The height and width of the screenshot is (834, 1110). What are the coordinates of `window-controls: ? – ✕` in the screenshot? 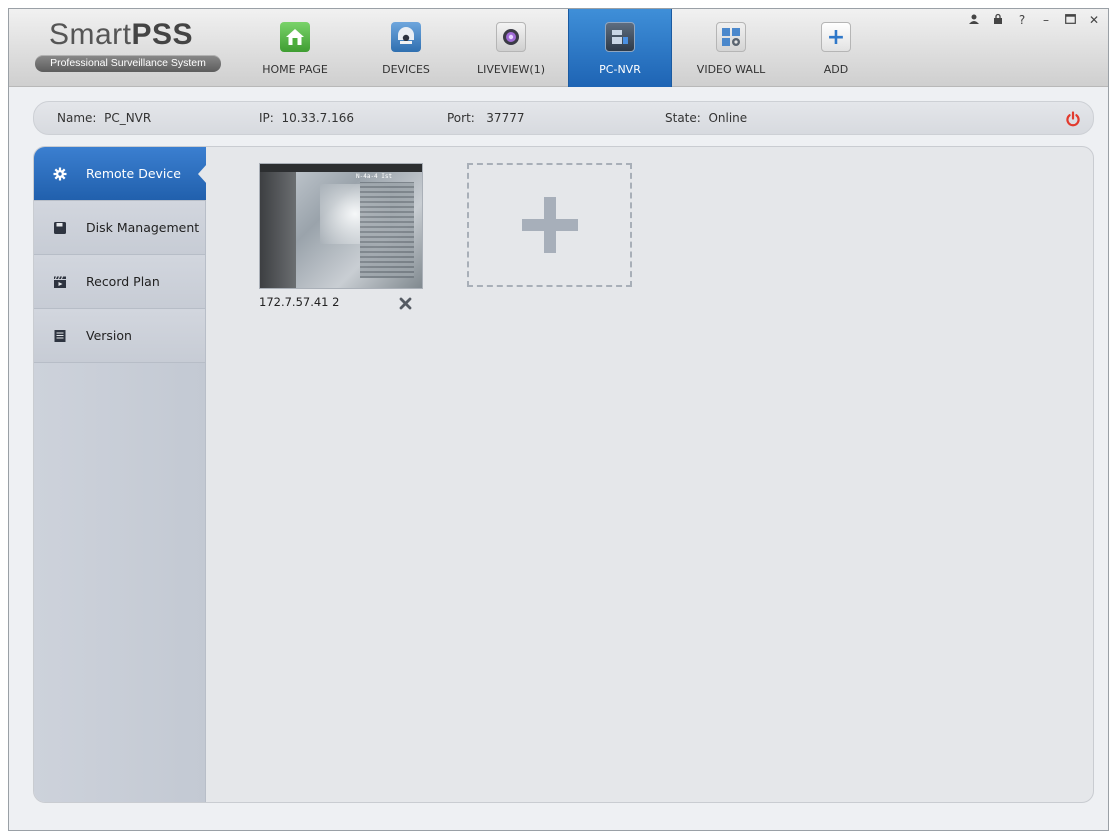 It's located at (1034, 20).